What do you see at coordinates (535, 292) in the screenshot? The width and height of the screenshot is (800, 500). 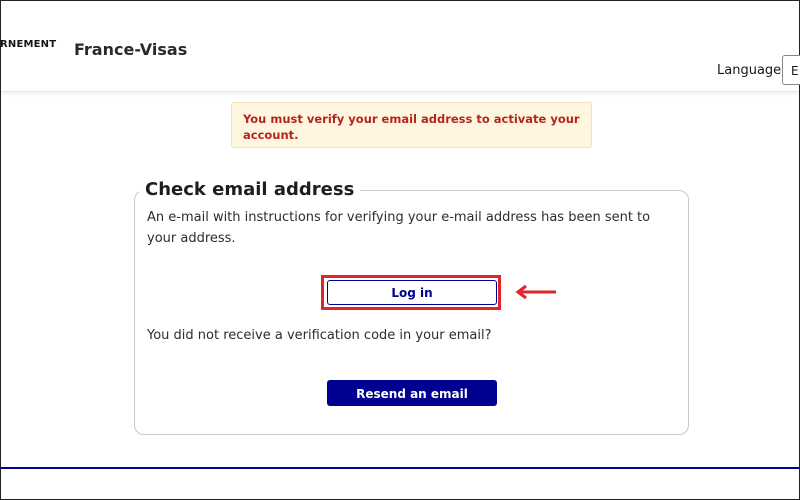 I see `pointer-arrow-icon` at bounding box center [535, 292].